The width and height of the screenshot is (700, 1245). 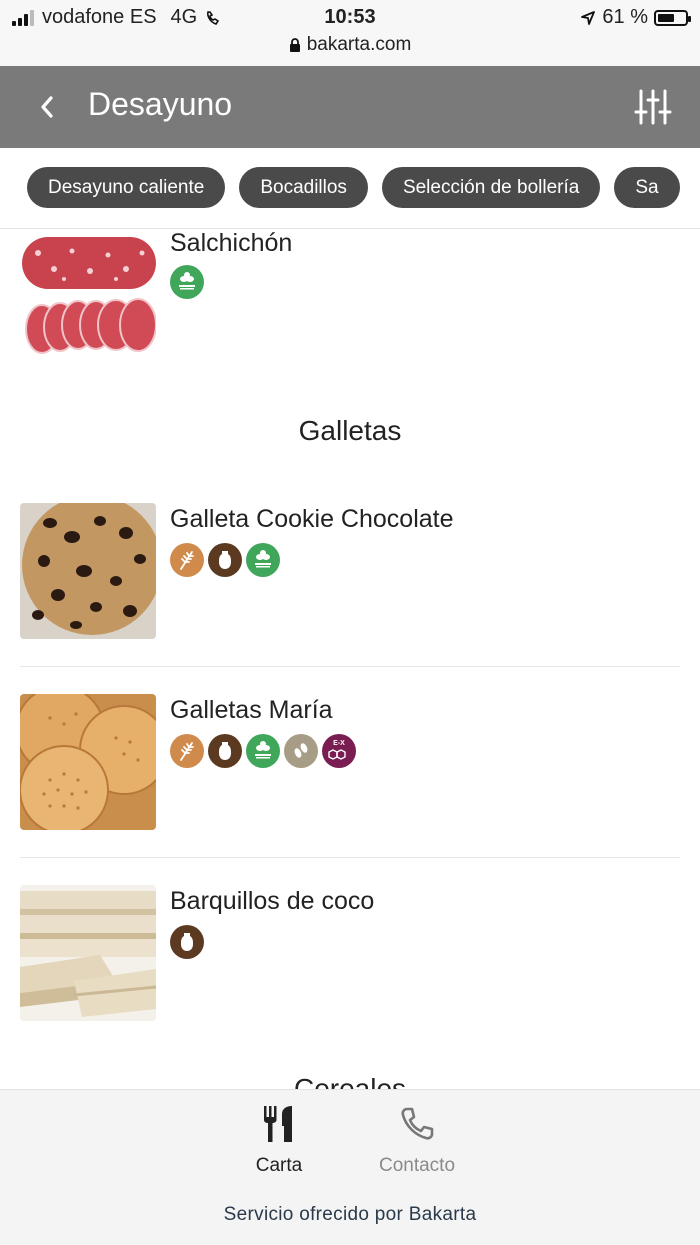 What do you see at coordinates (339, 743) in the screenshot?
I see `additives-label: E-X` at bounding box center [339, 743].